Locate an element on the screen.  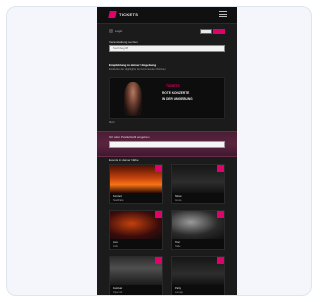
logo: TICKETS is located at coordinates (123, 14).